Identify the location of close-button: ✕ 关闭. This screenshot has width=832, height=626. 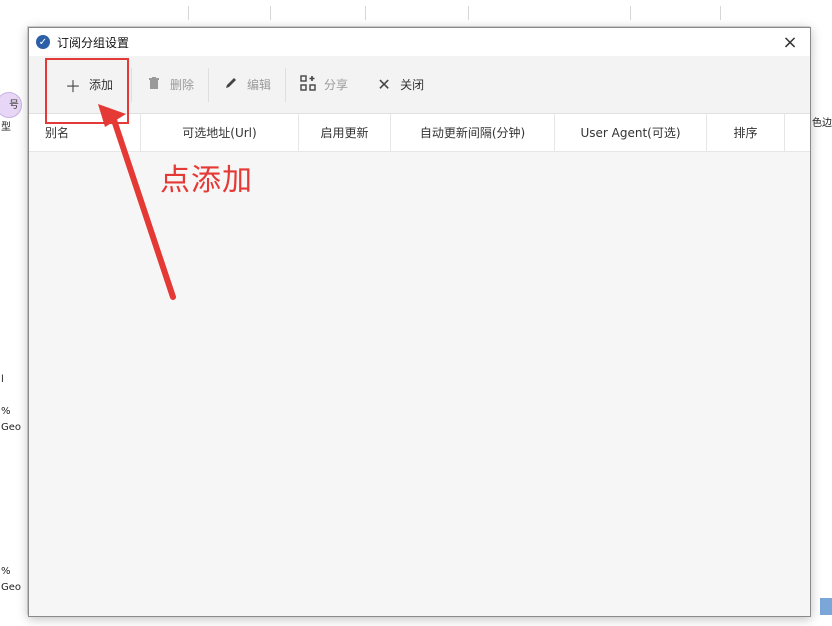
(400, 85).